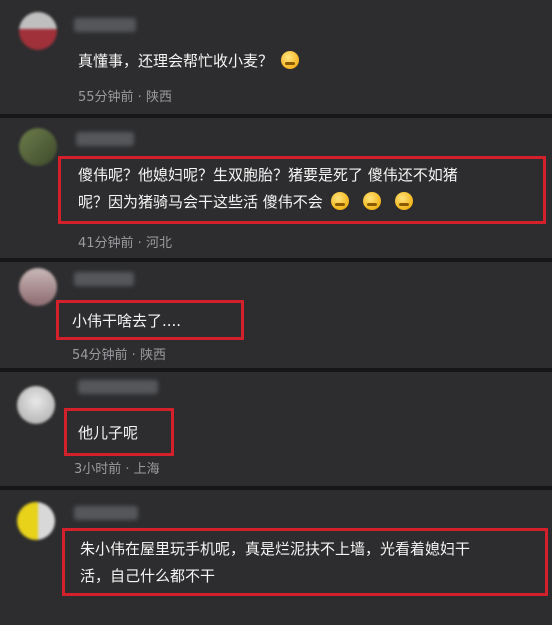 The image size is (552, 625). I want to click on laugh-crying-emoji, so click(290, 60).